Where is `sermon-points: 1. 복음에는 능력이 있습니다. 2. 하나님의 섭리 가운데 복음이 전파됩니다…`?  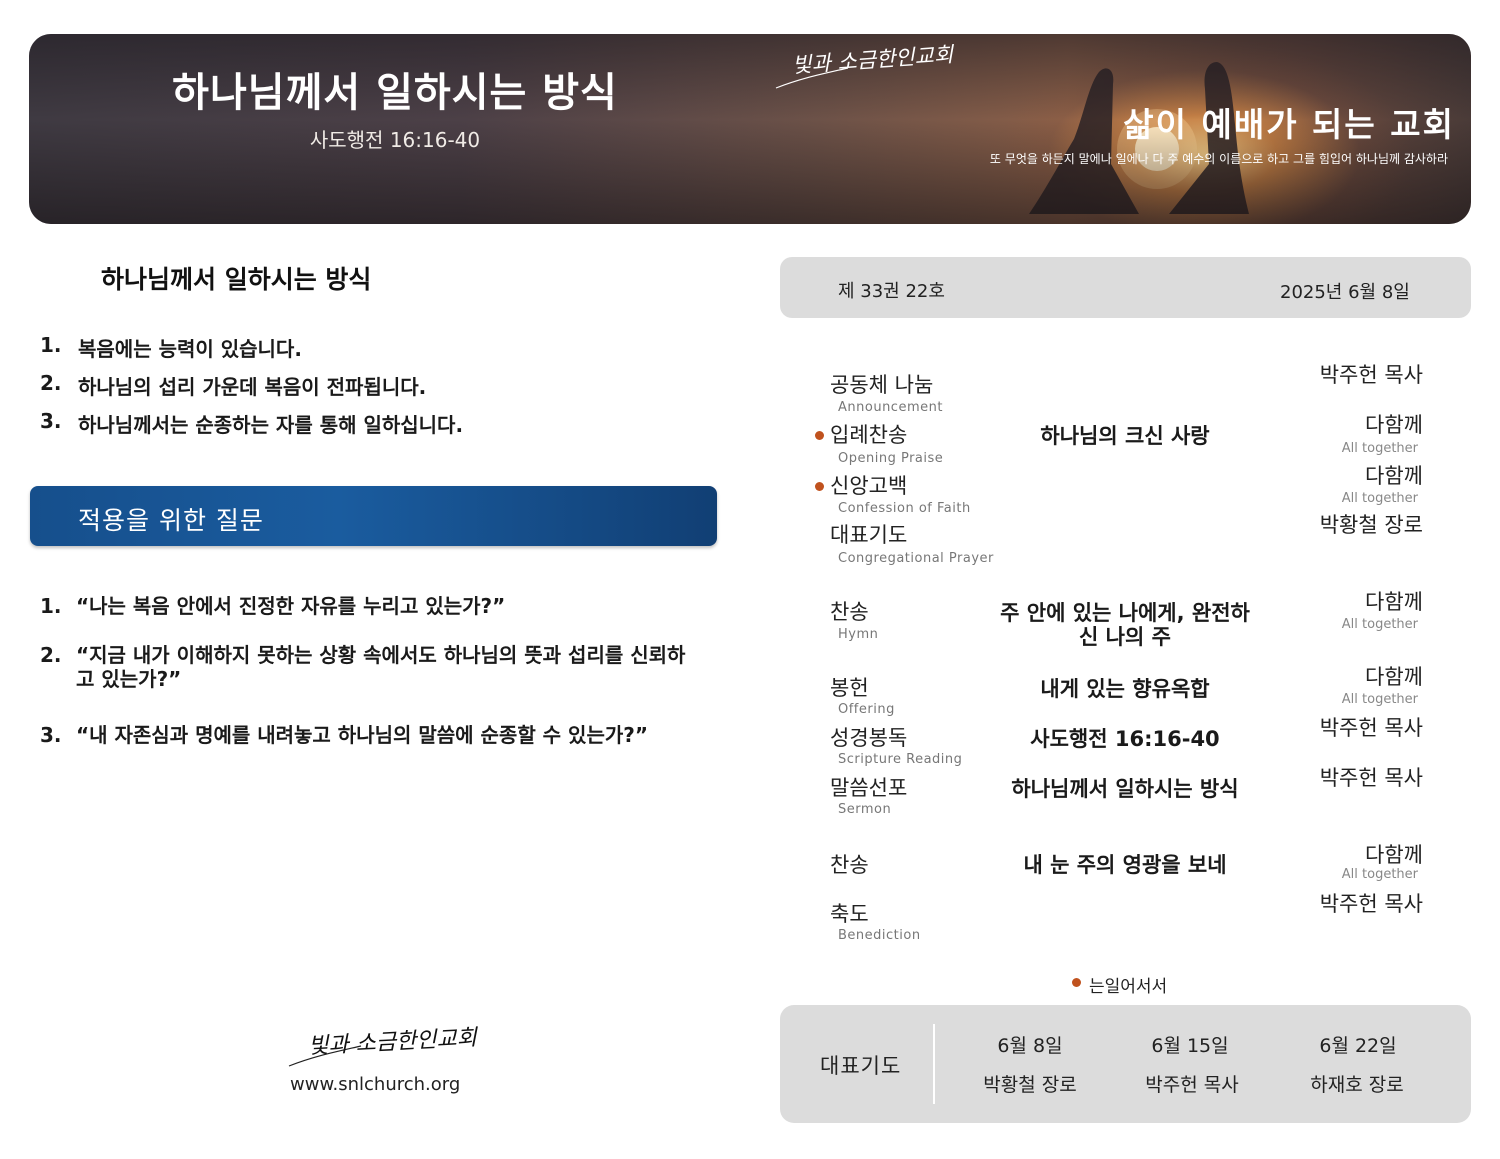 sermon-points: 1. 복음에는 능력이 있습니다. 2. 하나님의 섭리 가운데 복음이 전파됩니다… is located at coordinates (251, 390).